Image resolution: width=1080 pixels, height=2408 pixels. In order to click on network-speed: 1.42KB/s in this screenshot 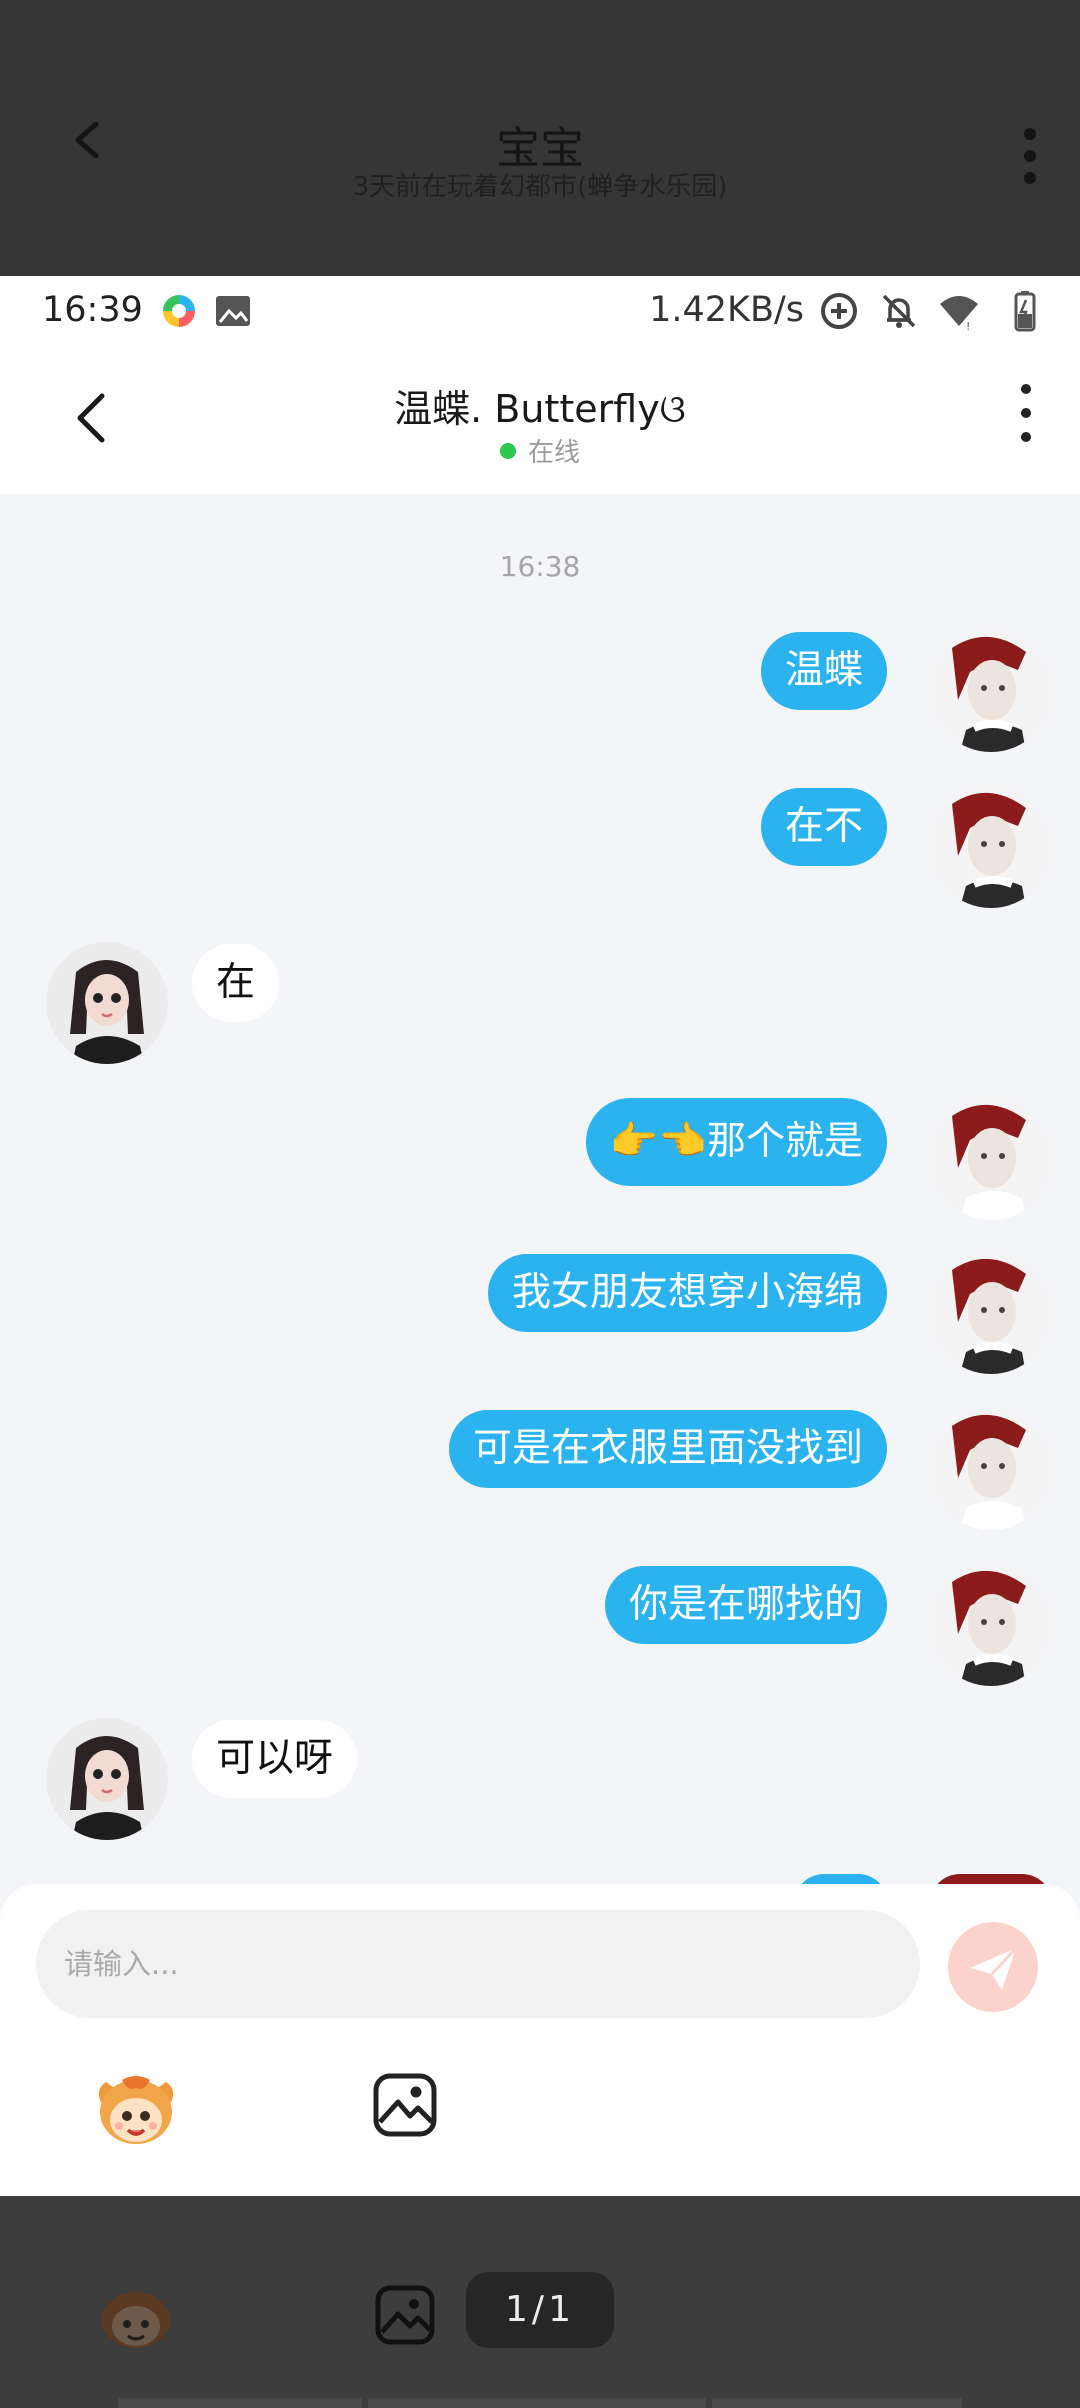, I will do `click(726, 310)`.